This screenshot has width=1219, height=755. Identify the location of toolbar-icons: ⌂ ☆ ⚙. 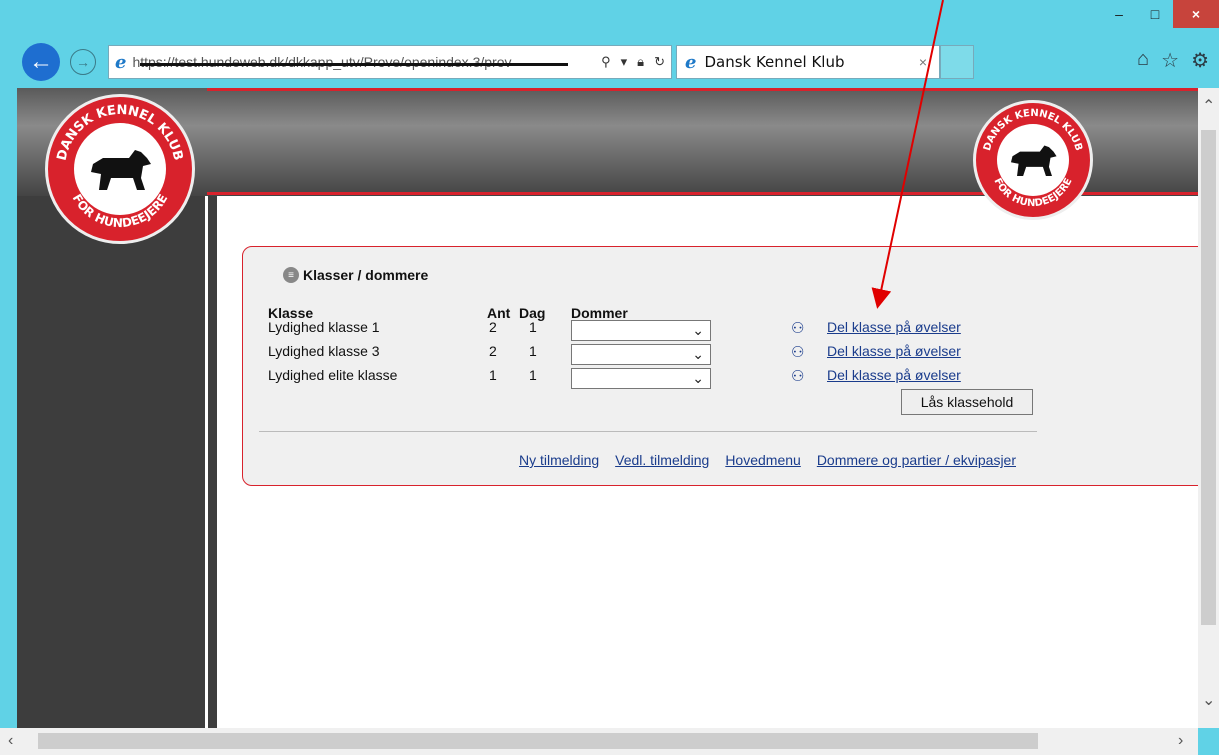
(1173, 60).